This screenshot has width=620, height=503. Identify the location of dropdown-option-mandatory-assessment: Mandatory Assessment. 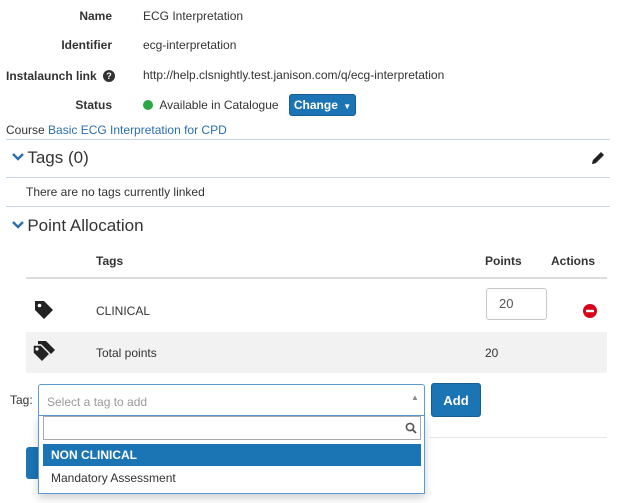
(232, 478).